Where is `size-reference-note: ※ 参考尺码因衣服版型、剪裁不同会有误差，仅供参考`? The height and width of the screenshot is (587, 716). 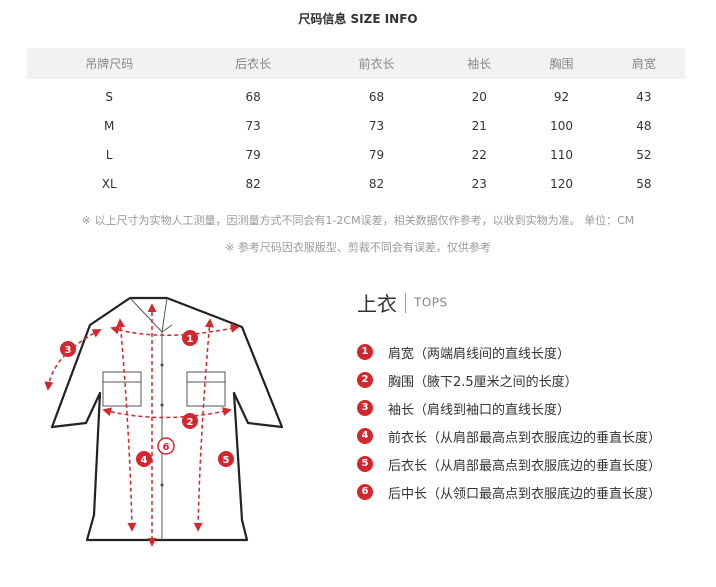
size-reference-note: ※ 参考尺码因衣服版型、剪裁不同会有误差，仅供参考 is located at coordinates (358, 247).